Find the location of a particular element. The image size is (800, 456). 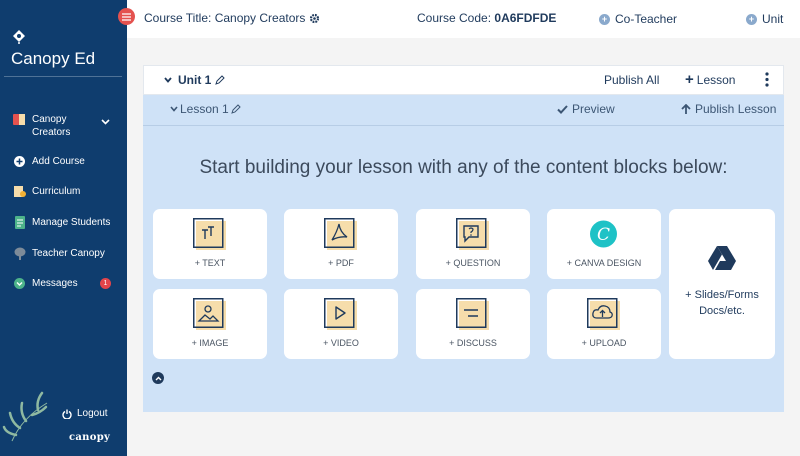

hamburger-icon is located at coordinates (126, 16).